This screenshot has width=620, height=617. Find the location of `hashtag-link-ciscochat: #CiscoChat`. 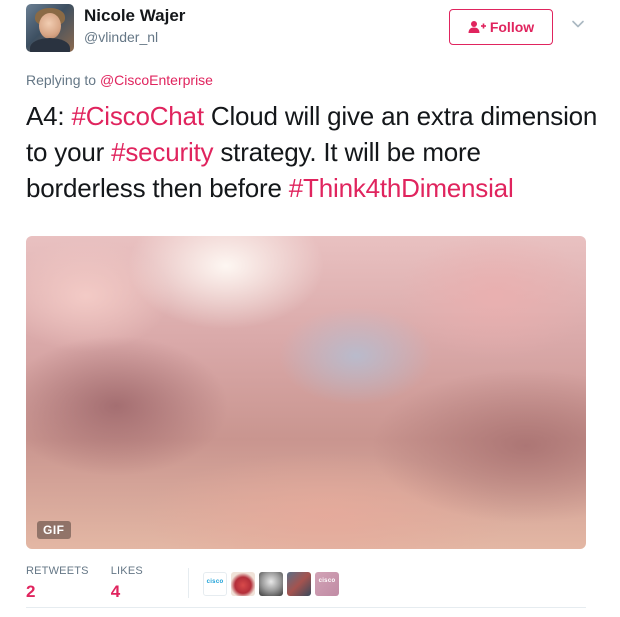

hashtag-link-ciscochat: #CiscoChat is located at coordinates (137, 116).